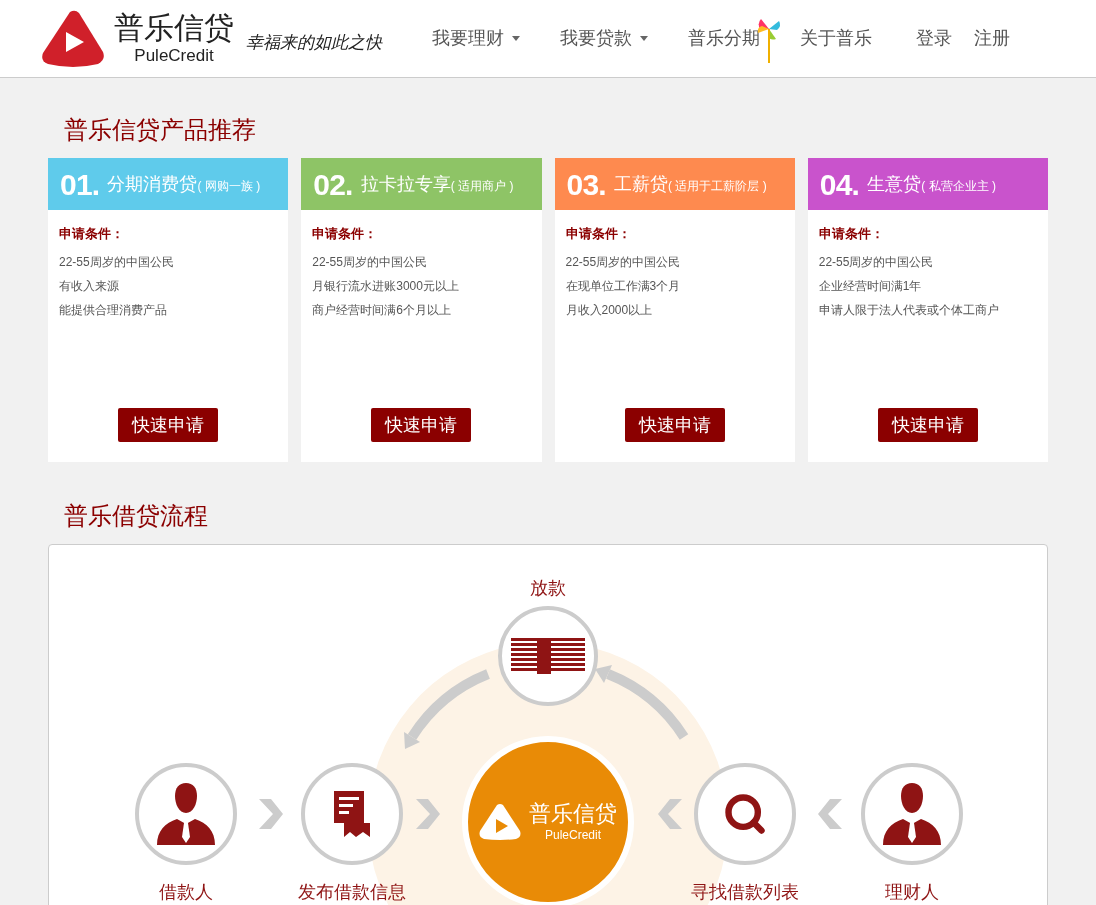 Image resolution: width=1096 pixels, height=905 pixels. What do you see at coordinates (229, 187) in the screenshot?
I see `card-note: ( 网购一族 )` at bounding box center [229, 187].